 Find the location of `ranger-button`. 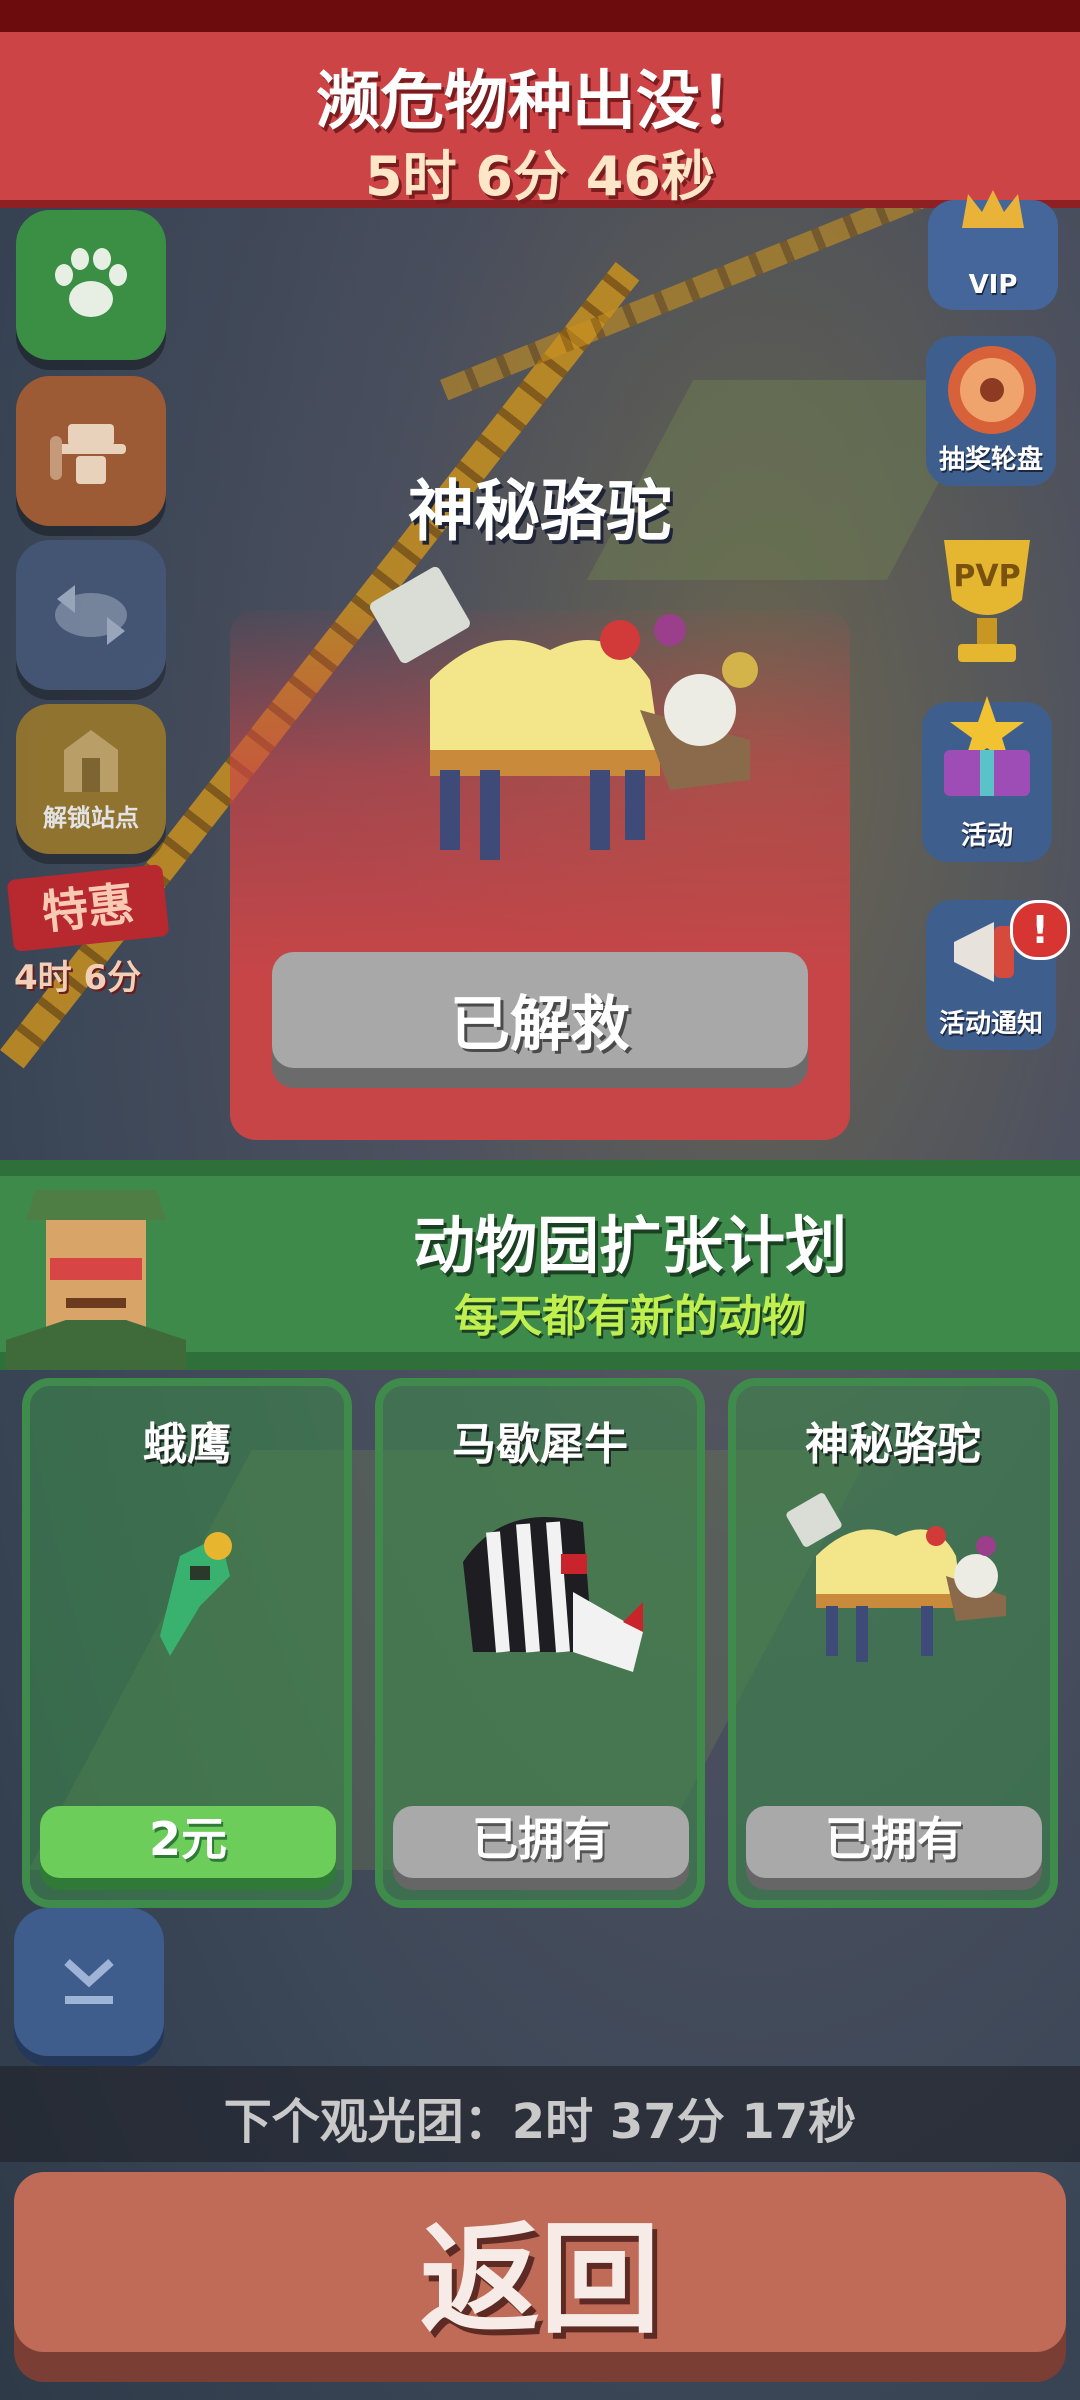

ranger-button is located at coordinates (91, 451).